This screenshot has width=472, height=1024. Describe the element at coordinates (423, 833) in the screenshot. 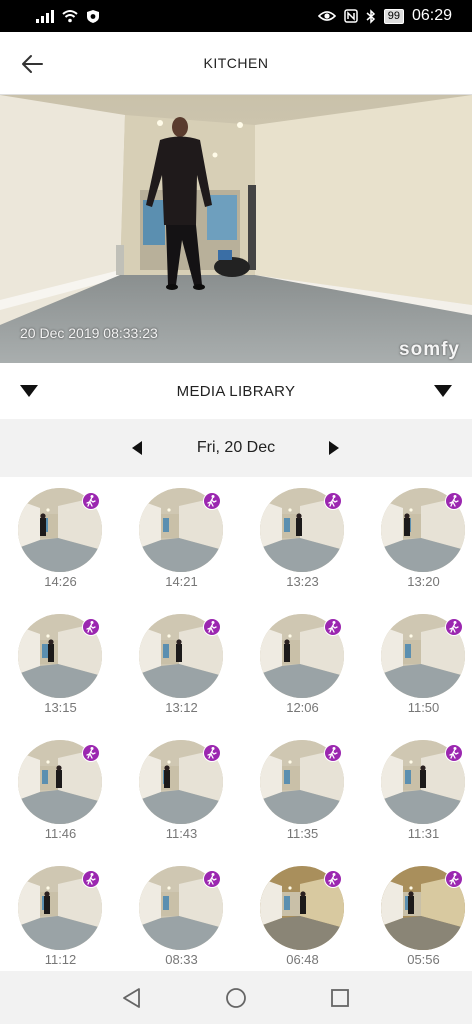

I see `thumbnail-time: 11:31` at that location.